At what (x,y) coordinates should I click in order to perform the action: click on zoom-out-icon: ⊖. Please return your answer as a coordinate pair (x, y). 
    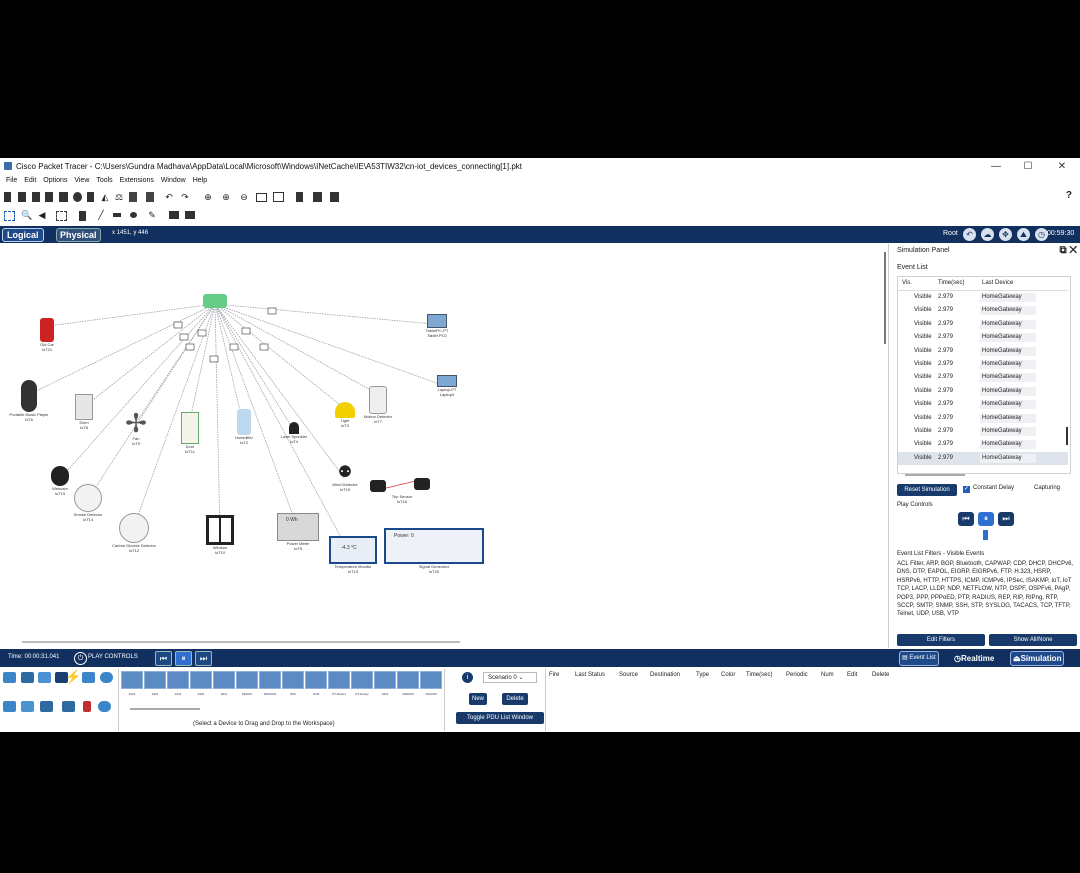
    Looking at the image, I should click on (244, 197).